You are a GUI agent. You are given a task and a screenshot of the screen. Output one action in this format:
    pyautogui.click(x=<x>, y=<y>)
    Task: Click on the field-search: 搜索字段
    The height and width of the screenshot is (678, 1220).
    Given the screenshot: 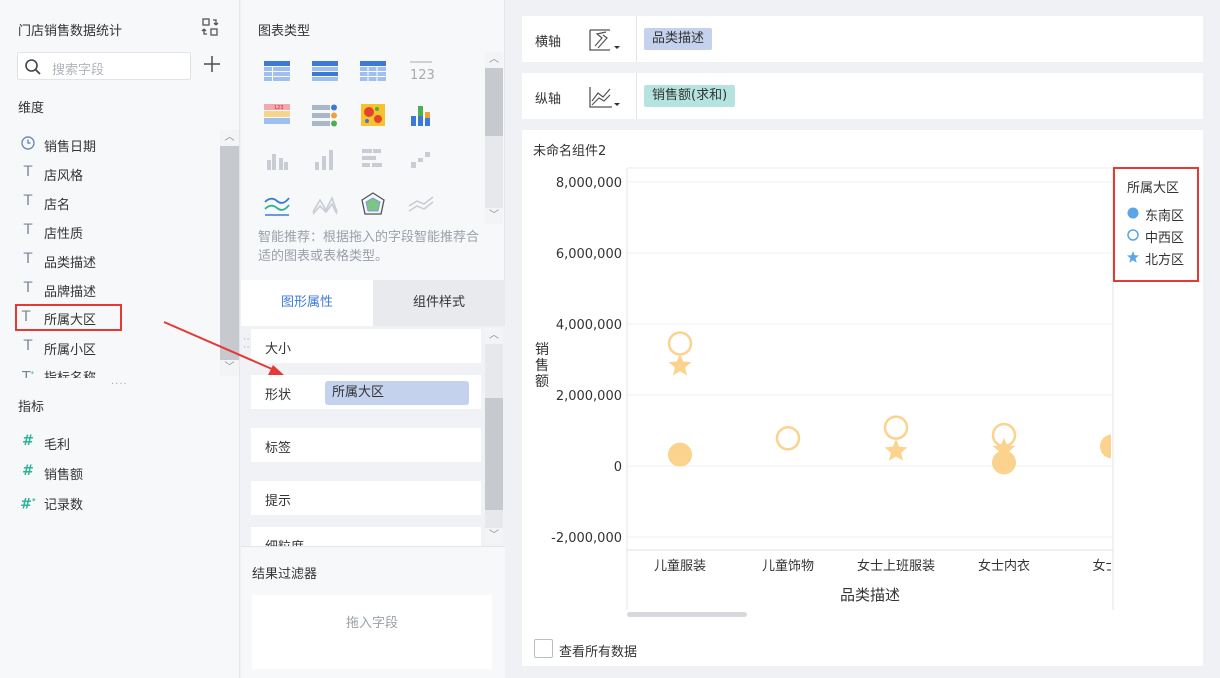 What is the action you would take?
    pyautogui.click(x=104, y=66)
    